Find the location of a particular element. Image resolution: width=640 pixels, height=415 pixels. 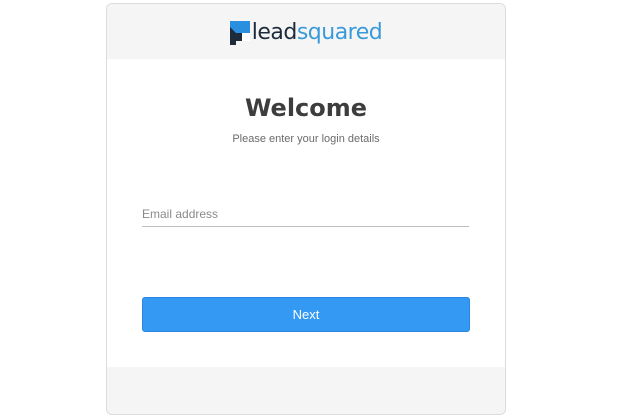

page-title: Welcome is located at coordinates (306, 108).